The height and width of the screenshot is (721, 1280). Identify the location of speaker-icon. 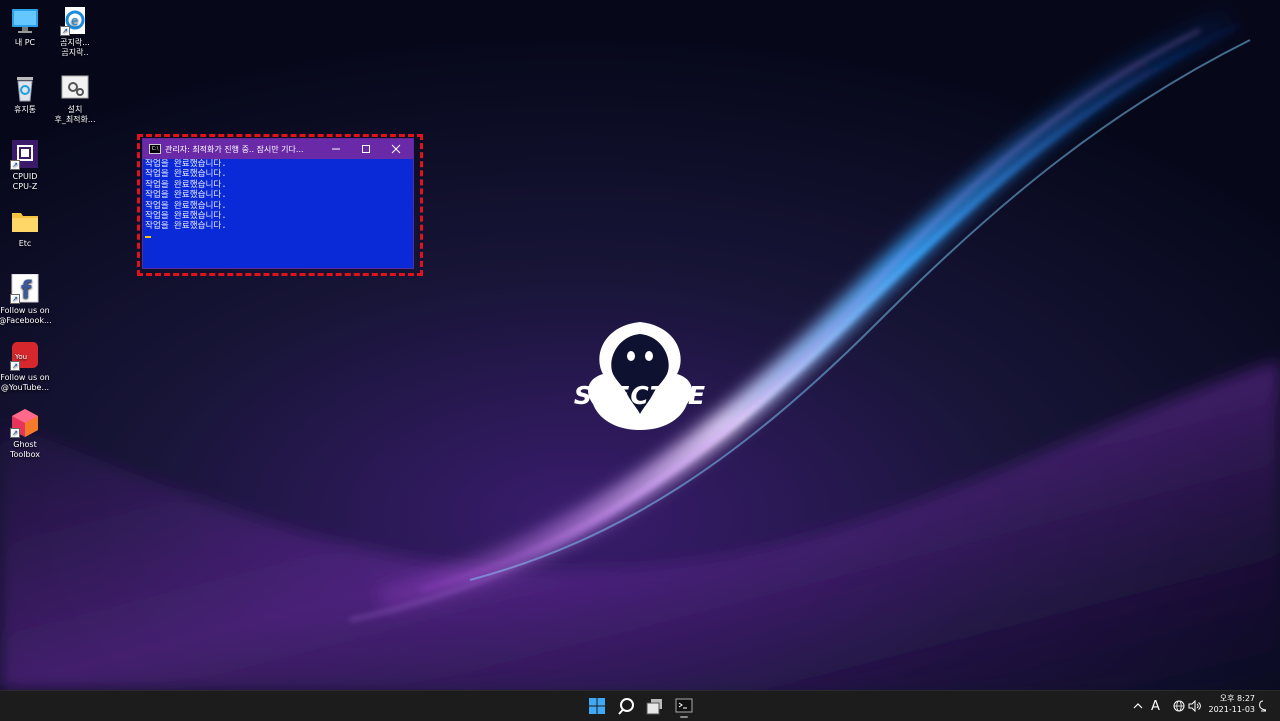
(1194, 706).